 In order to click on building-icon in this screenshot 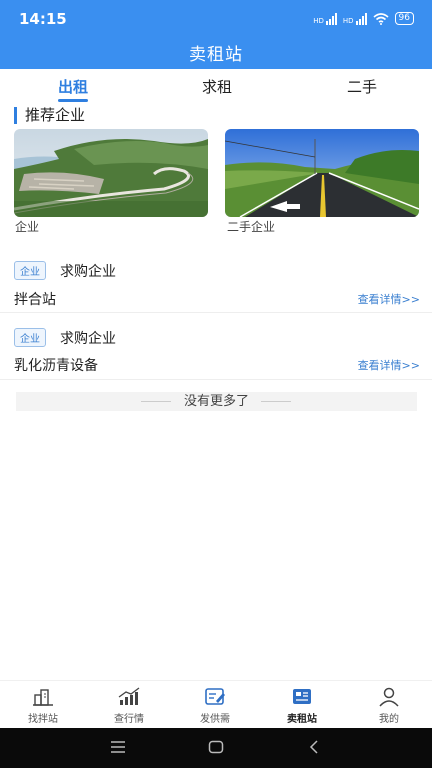, I will do `click(43, 697)`.